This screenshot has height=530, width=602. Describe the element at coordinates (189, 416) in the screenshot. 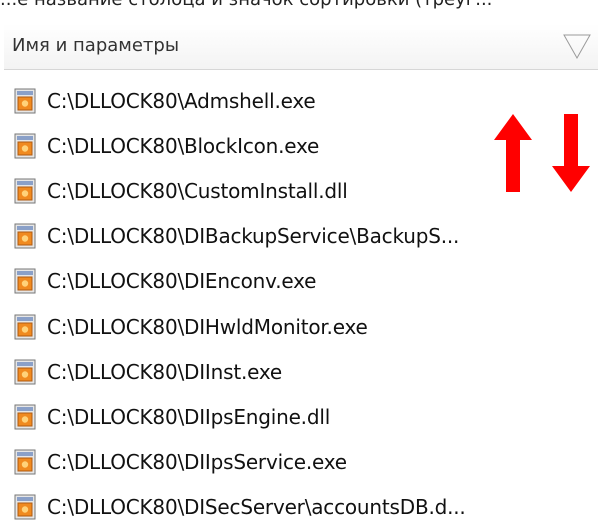

I see `file-path: C:\DLLOCK80\DIIpsEngine.dll` at that location.